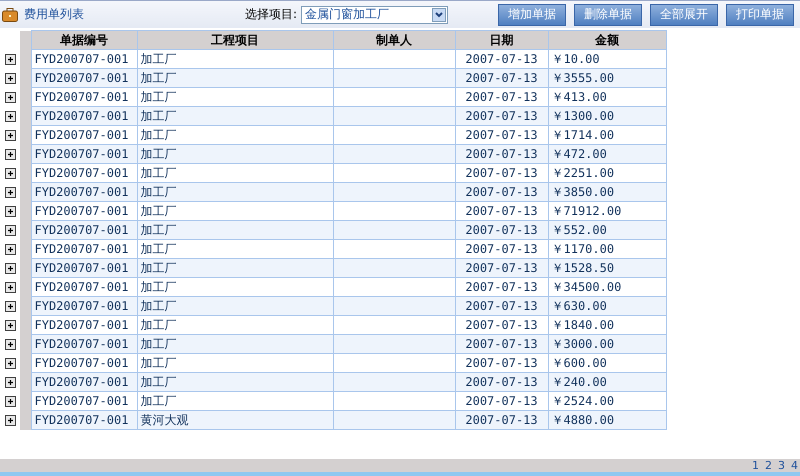 This screenshot has width=800, height=476. Describe the element at coordinates (755, 465) in the screenshot. I see `page-link: 1` at that location.